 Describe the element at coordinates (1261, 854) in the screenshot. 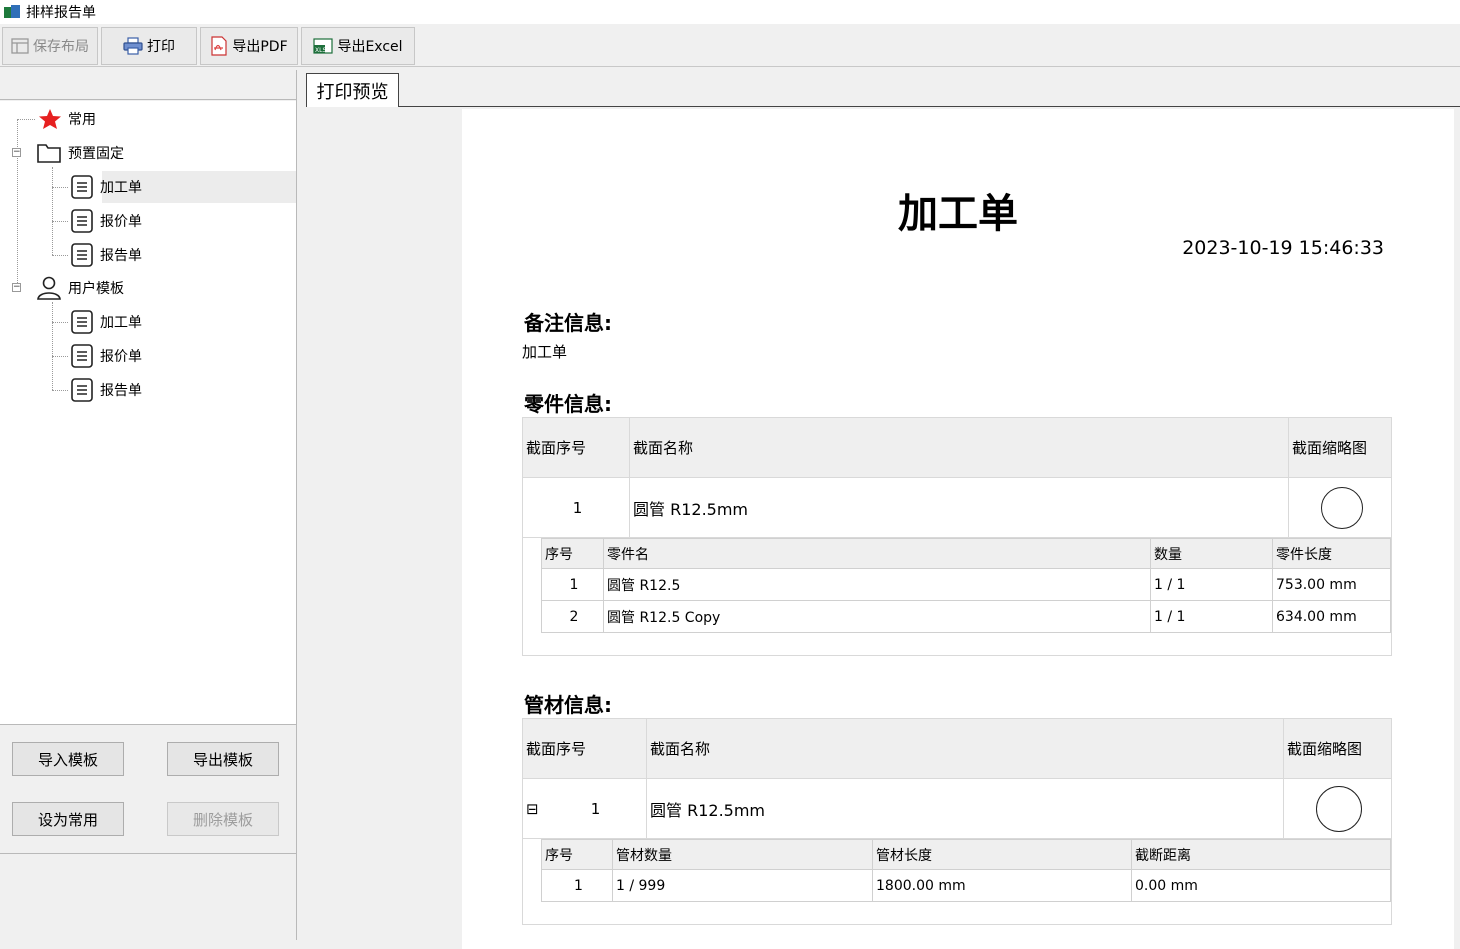

I see `column-header: 截断距离` at that location.